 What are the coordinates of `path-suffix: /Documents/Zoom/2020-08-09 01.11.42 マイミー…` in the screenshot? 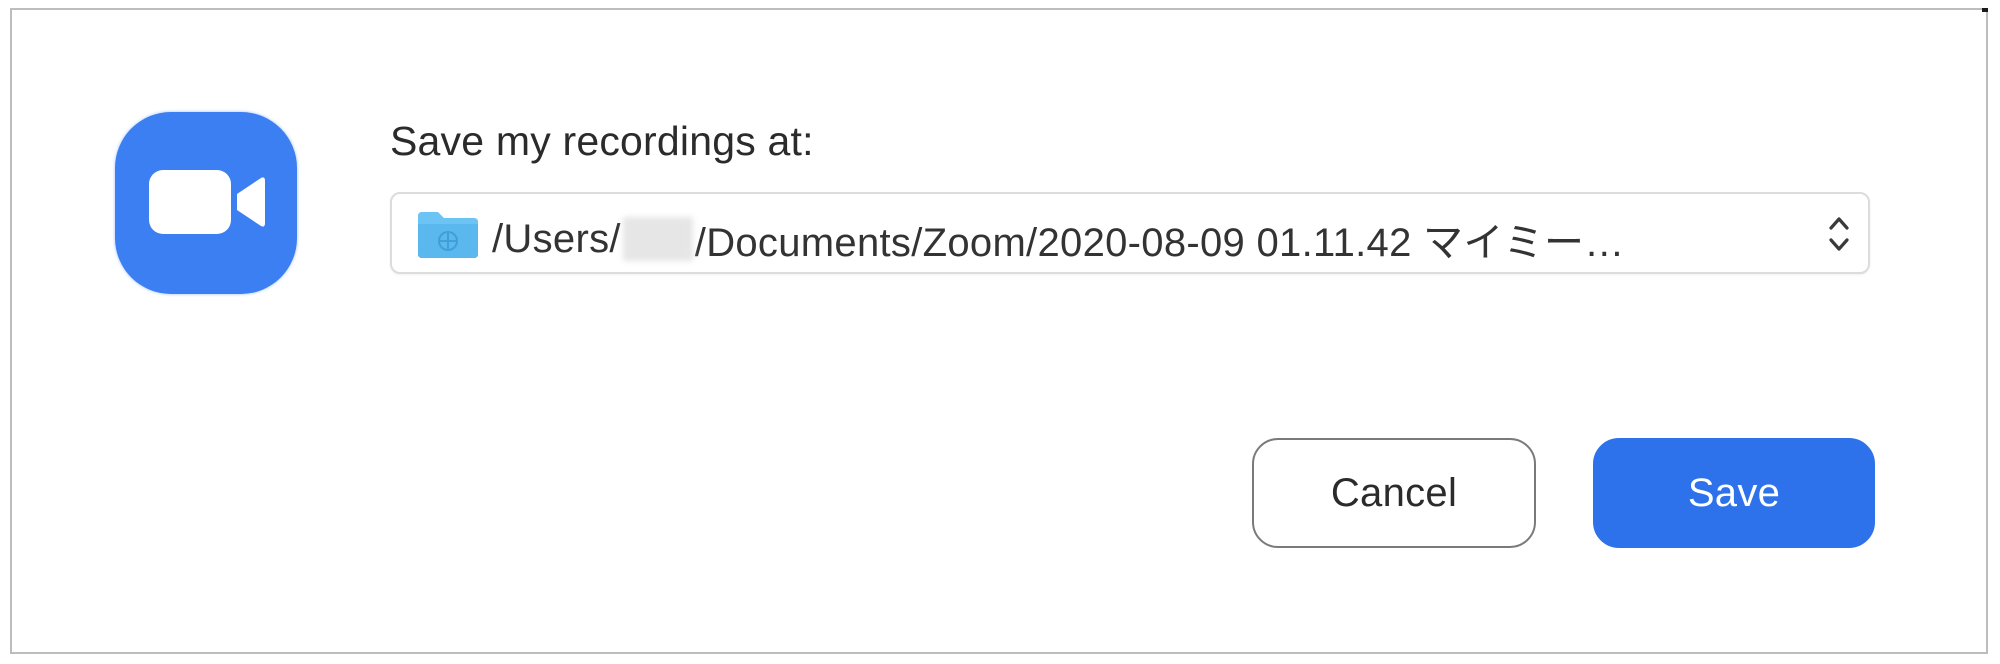 It's located at (1159, 243).